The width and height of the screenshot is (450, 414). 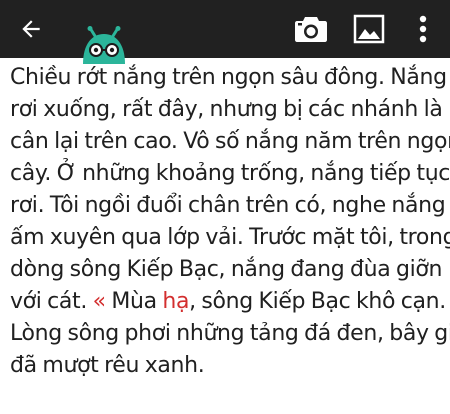 I want to click on image-icon, so click(x=369, y=29).